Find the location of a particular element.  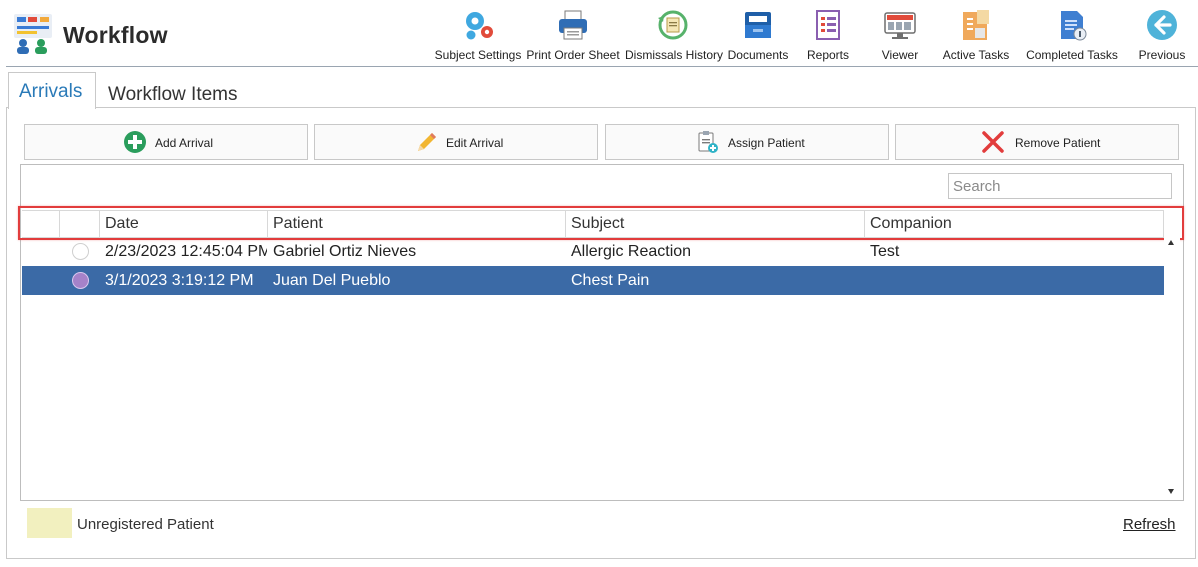

previous-button: Previous is located at coordinates (1162, 34).